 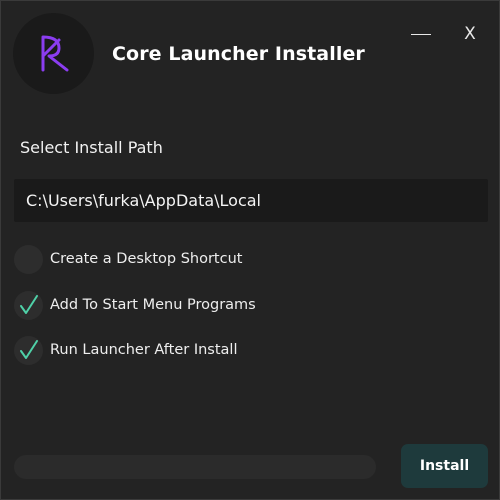 I want to click on window-title: Core Launcher Installer, so click(x=238, y=54).